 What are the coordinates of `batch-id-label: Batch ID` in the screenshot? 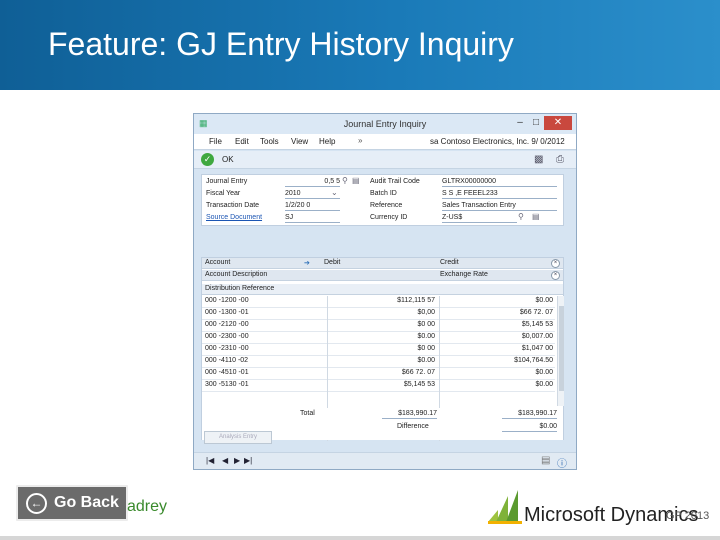 It's located at (383, 193).